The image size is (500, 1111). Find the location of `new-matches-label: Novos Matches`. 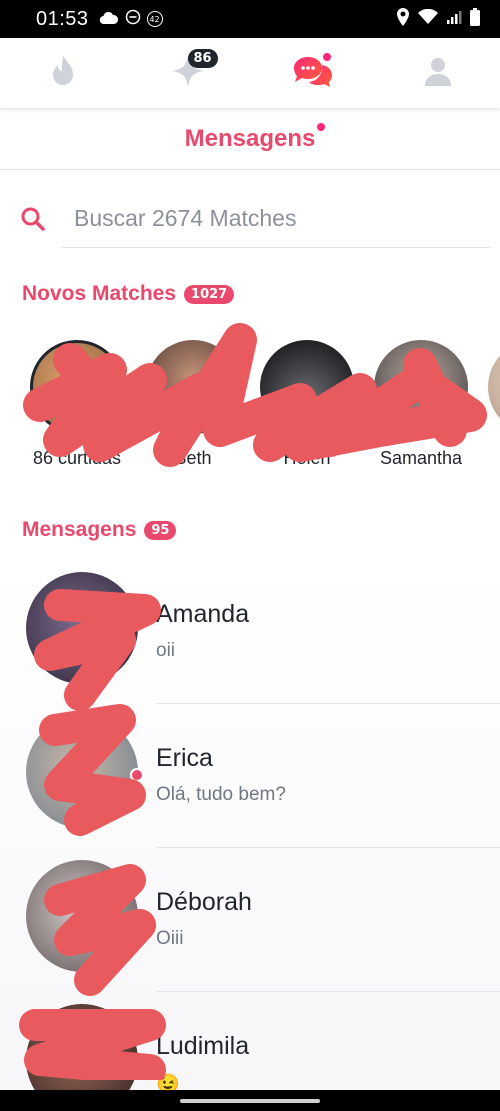

new-matches-label: Novos Matches is located at coordinates (99, 293).